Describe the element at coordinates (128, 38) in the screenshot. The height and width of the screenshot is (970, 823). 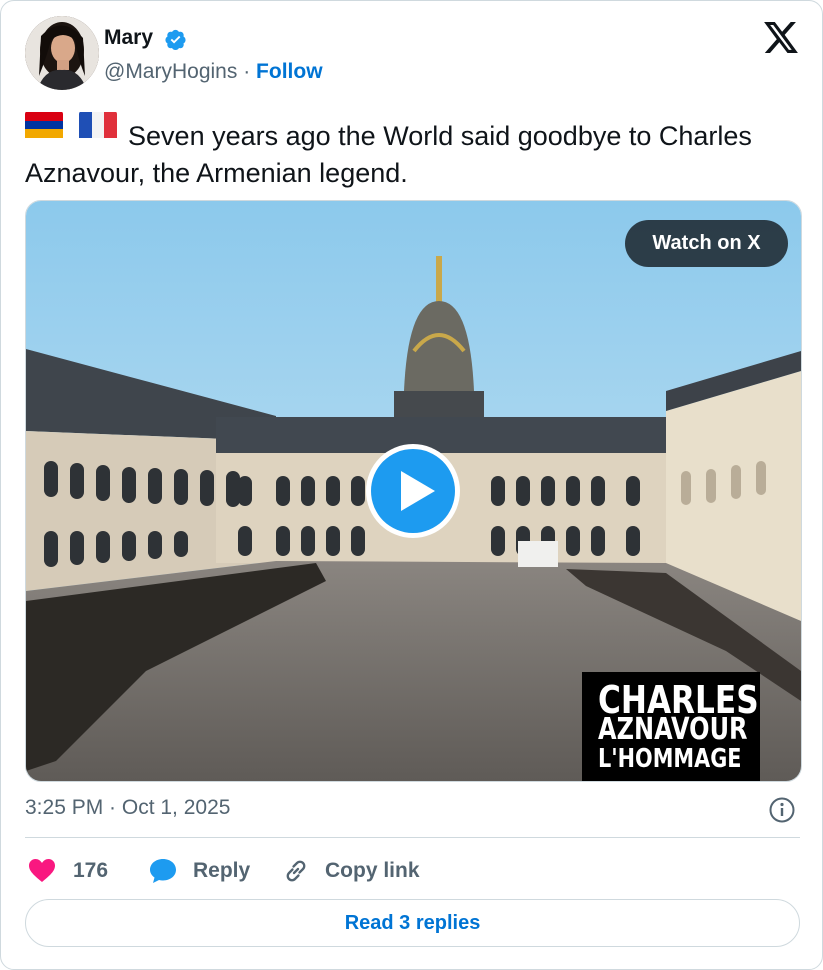
I see `author-name: Mary` at that location.